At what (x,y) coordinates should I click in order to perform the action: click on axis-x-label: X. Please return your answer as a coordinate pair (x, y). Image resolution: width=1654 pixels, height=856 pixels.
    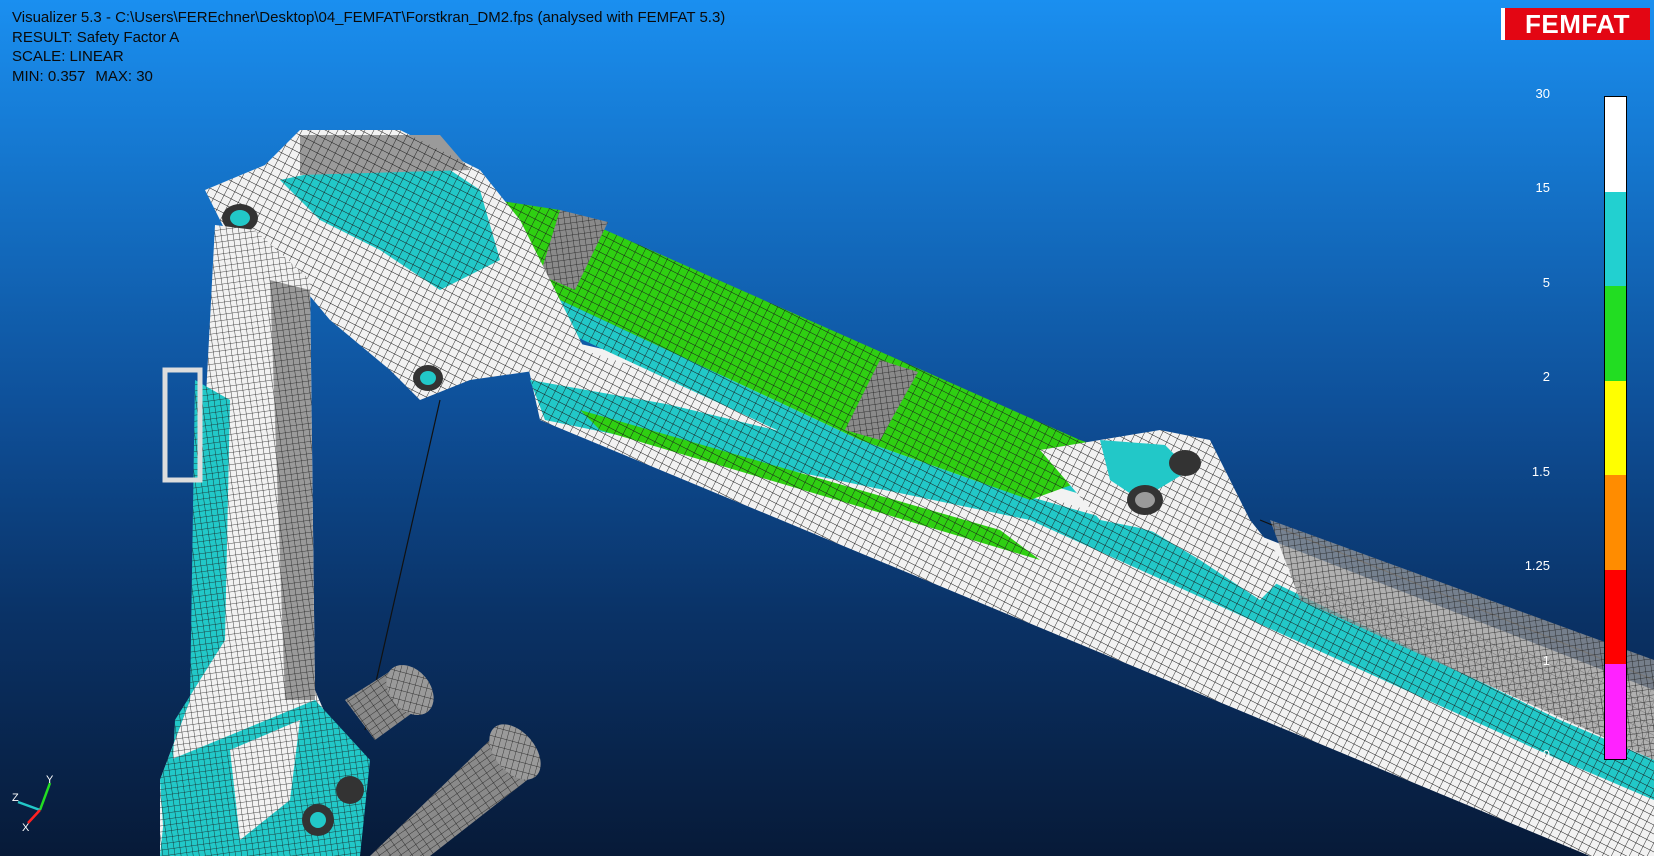
    Looking at the image, I should click on (26, 828).